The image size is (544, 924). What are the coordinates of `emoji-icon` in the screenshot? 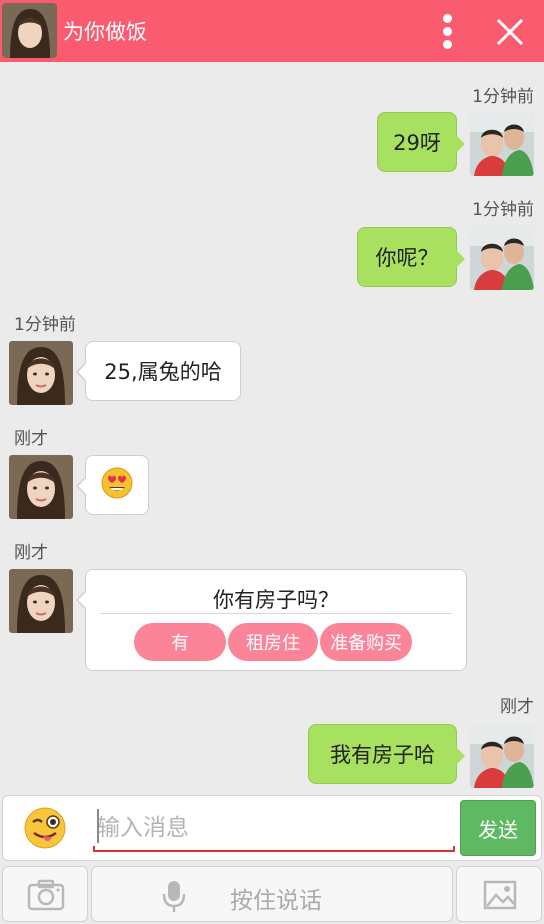 It's located at (45, 828).